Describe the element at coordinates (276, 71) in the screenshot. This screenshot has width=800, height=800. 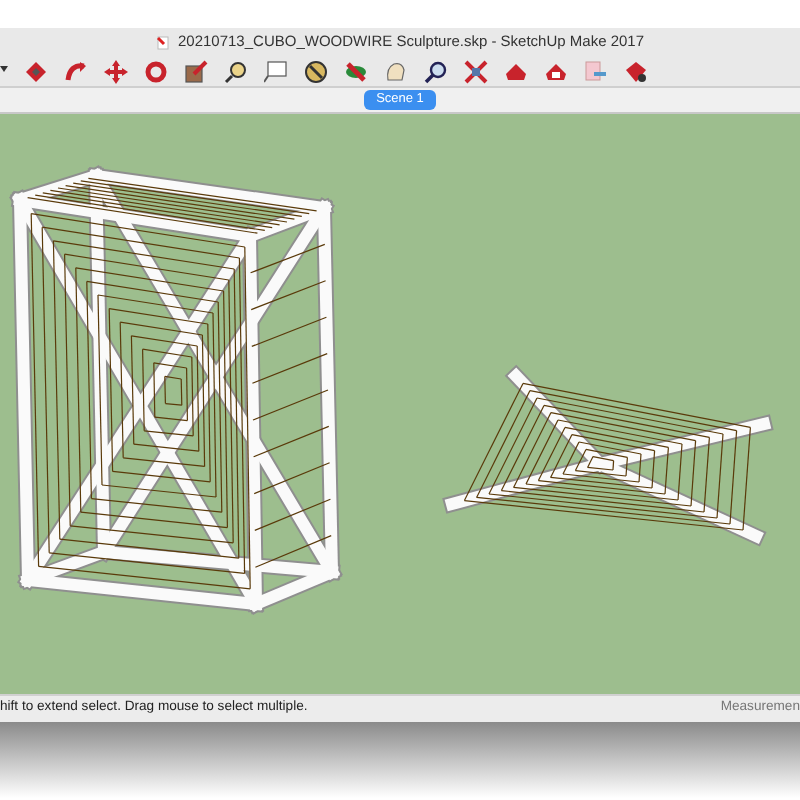
I see `text-label-icon` at that location.